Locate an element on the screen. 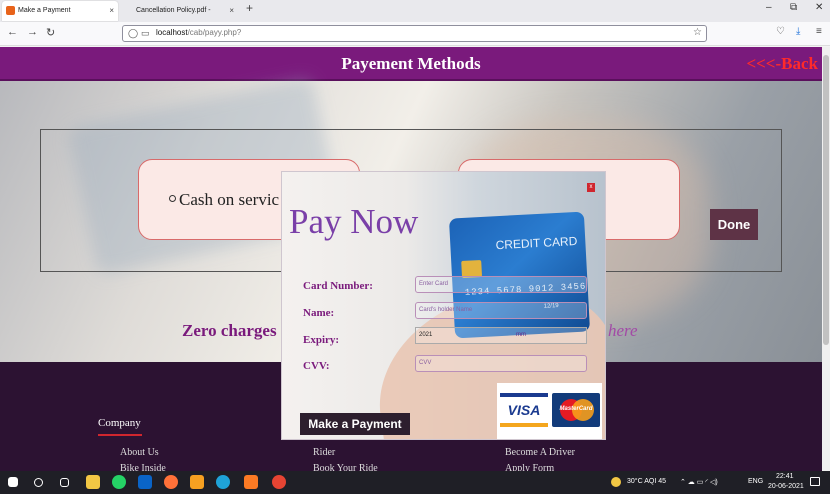  make-payment-button: Make a Payment is located at coordinates (355, 424).